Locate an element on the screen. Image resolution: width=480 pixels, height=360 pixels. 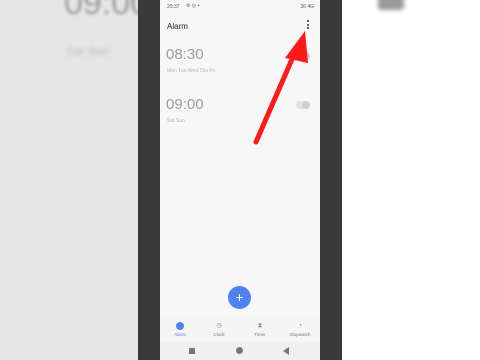
status-notification-icons: ⚙ ◎ ▪ is located at coordinates (193, 6).